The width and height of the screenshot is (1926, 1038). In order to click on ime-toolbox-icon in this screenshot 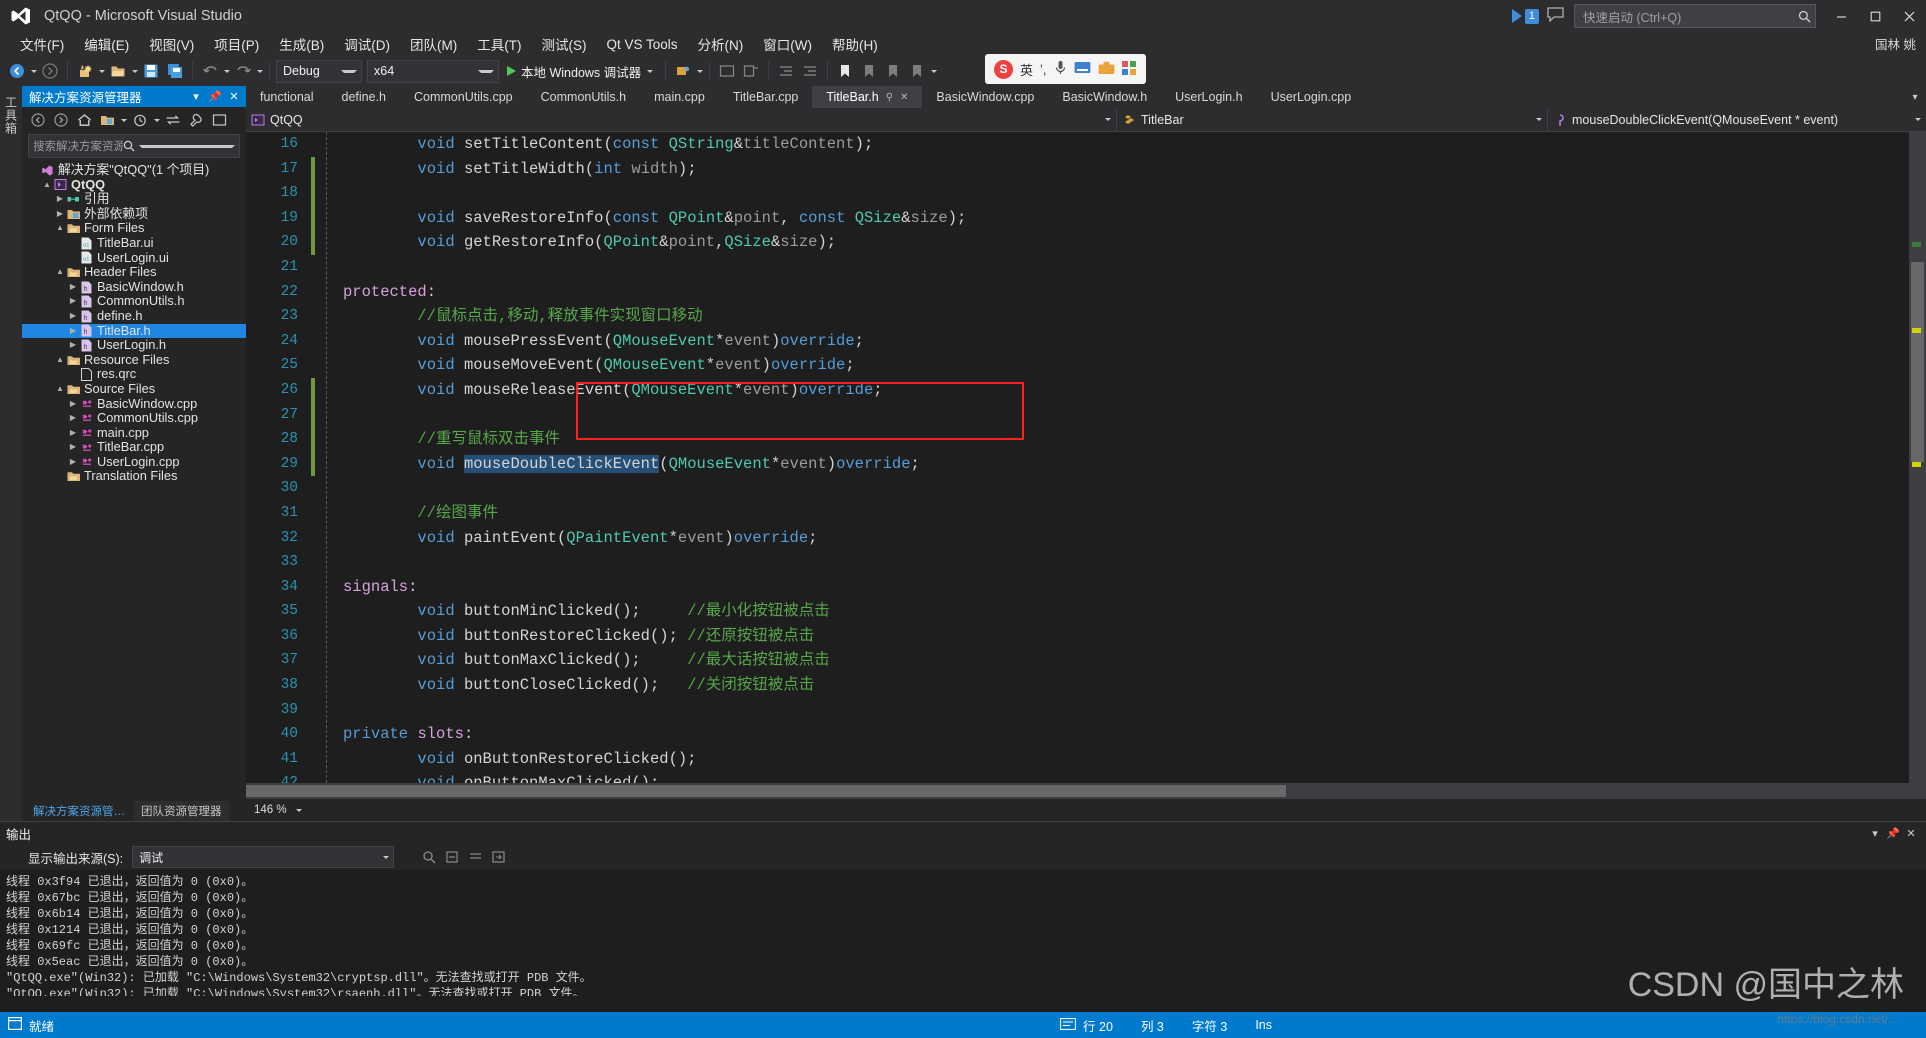, I will do `click(1106, 69)`.